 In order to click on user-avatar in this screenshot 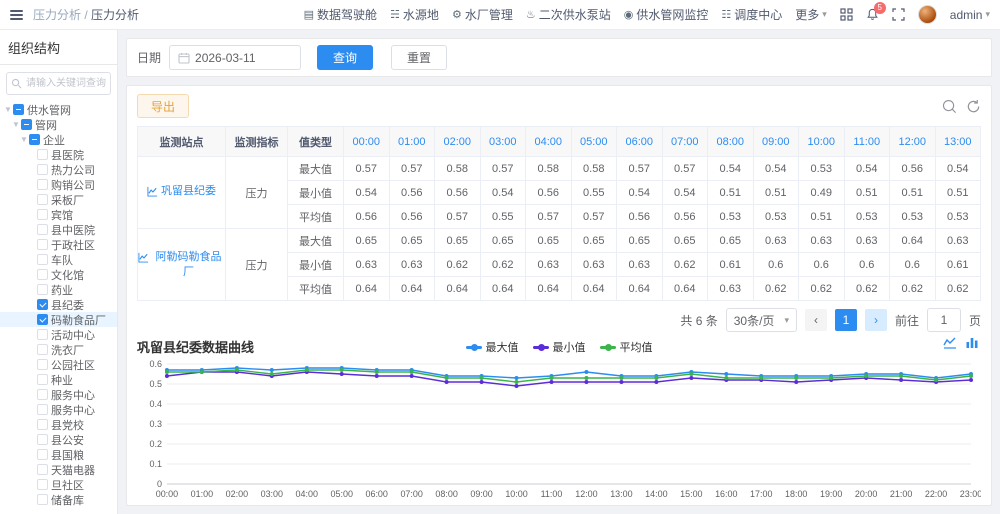, I will do `click(927, 14)`.